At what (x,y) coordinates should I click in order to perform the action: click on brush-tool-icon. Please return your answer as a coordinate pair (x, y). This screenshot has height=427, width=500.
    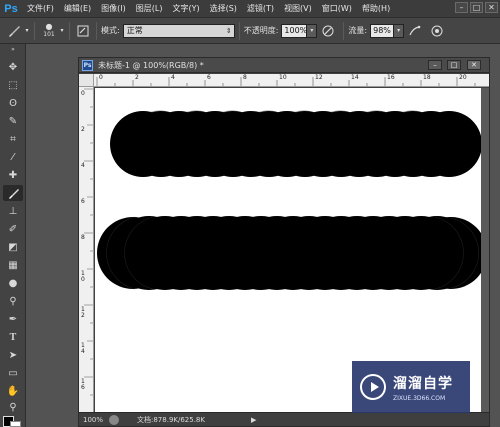
    Looking at the image, I should click on (13, 193).